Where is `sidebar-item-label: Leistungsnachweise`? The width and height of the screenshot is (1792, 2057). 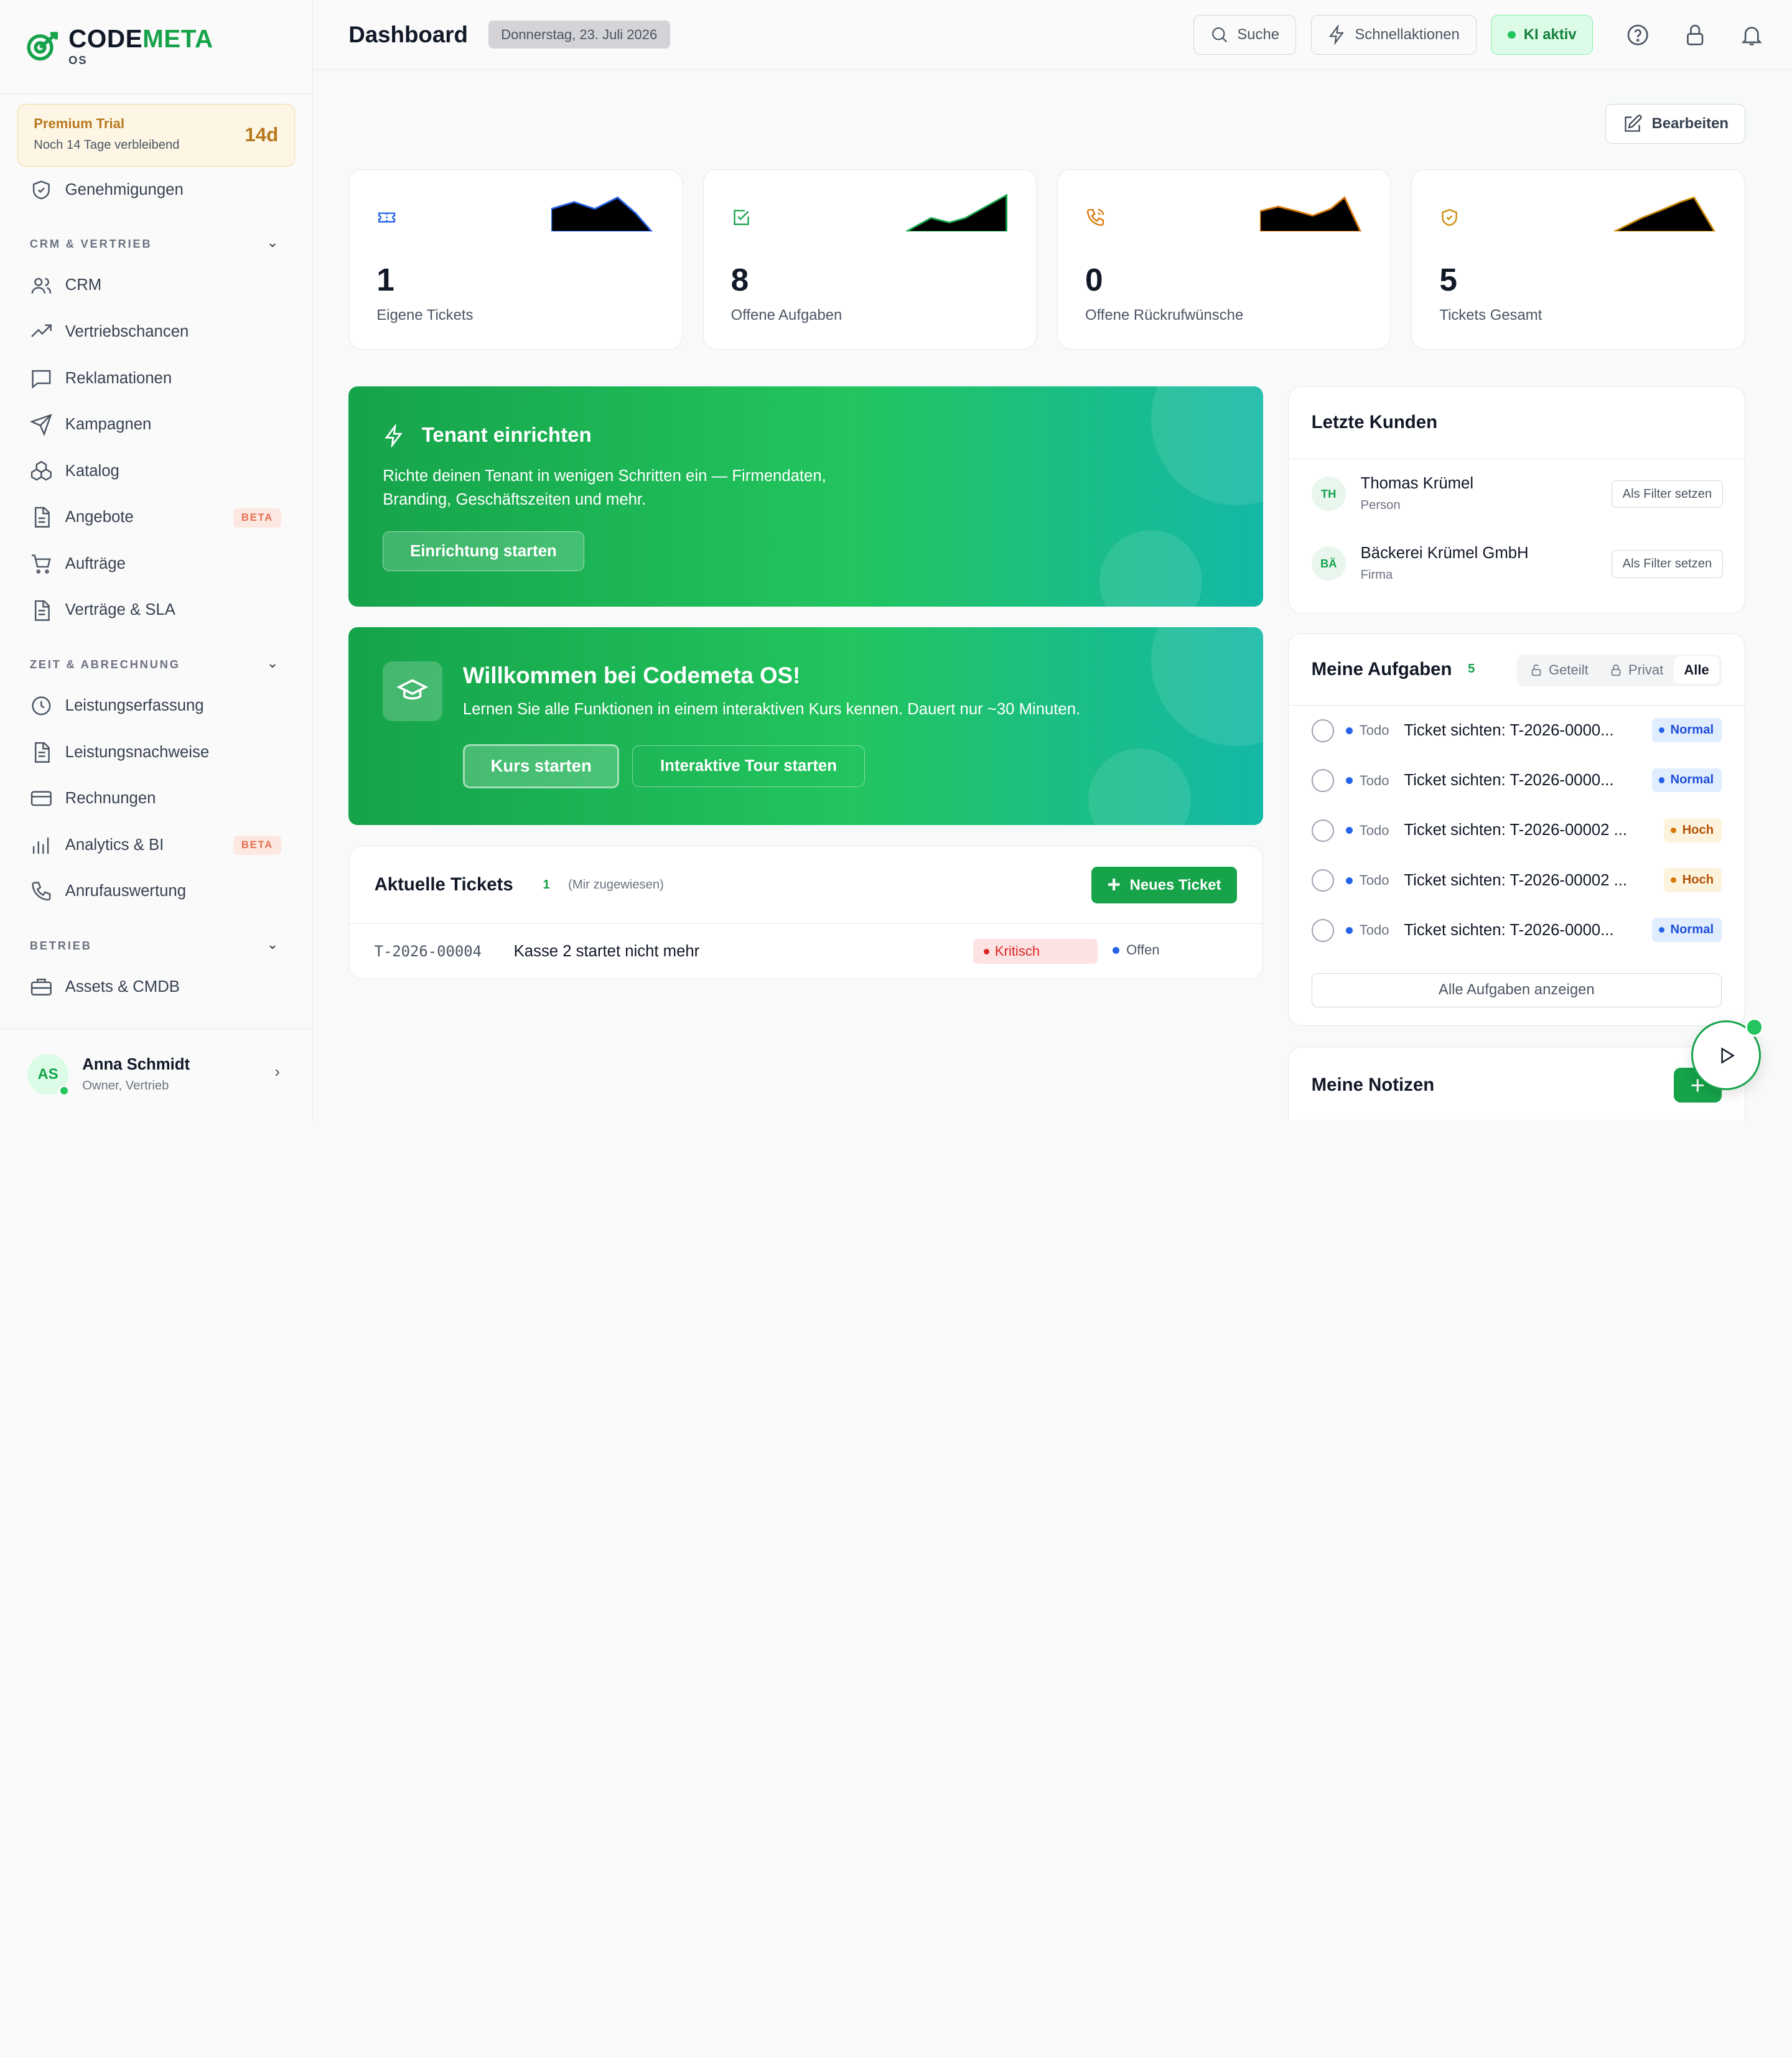
sidebar-item-label: Leistungsnachweise is located at coordinates (137, 752).